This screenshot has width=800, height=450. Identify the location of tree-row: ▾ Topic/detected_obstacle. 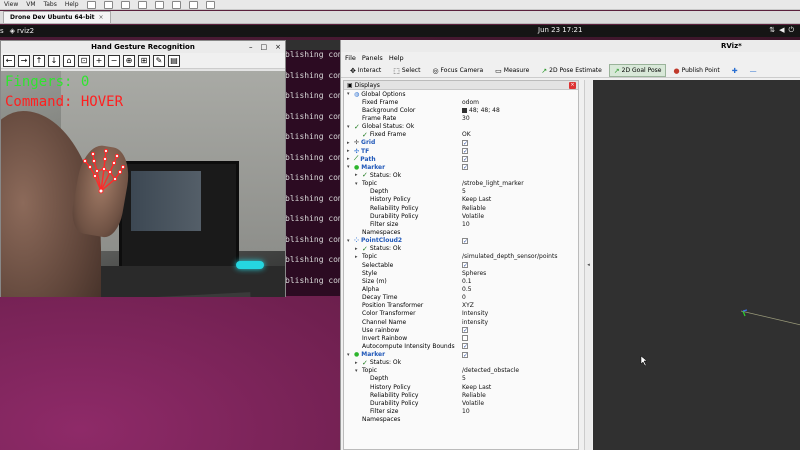
(459, 371).